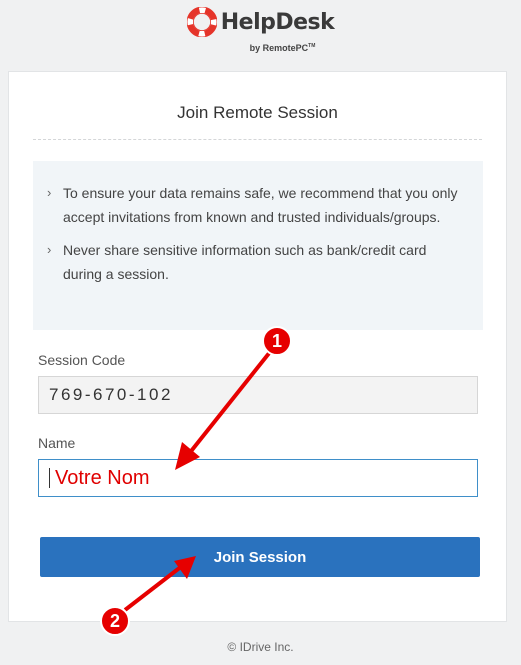 The height and width of the screenshot is (665, 521). Describe the element at coordinates (258, 395) in the screenshot. I see `session-code-field: 769-670-102` at that location.